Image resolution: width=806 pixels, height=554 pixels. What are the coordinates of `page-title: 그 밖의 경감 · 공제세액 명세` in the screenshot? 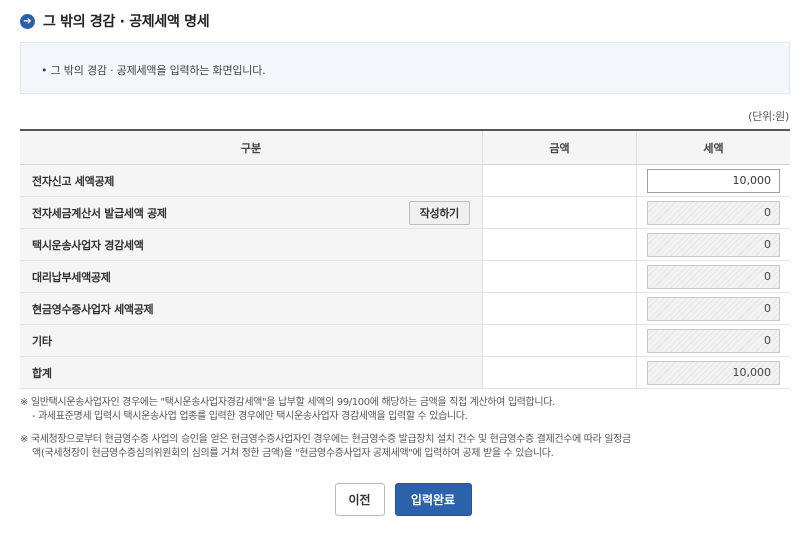 It's located at (126, 22).